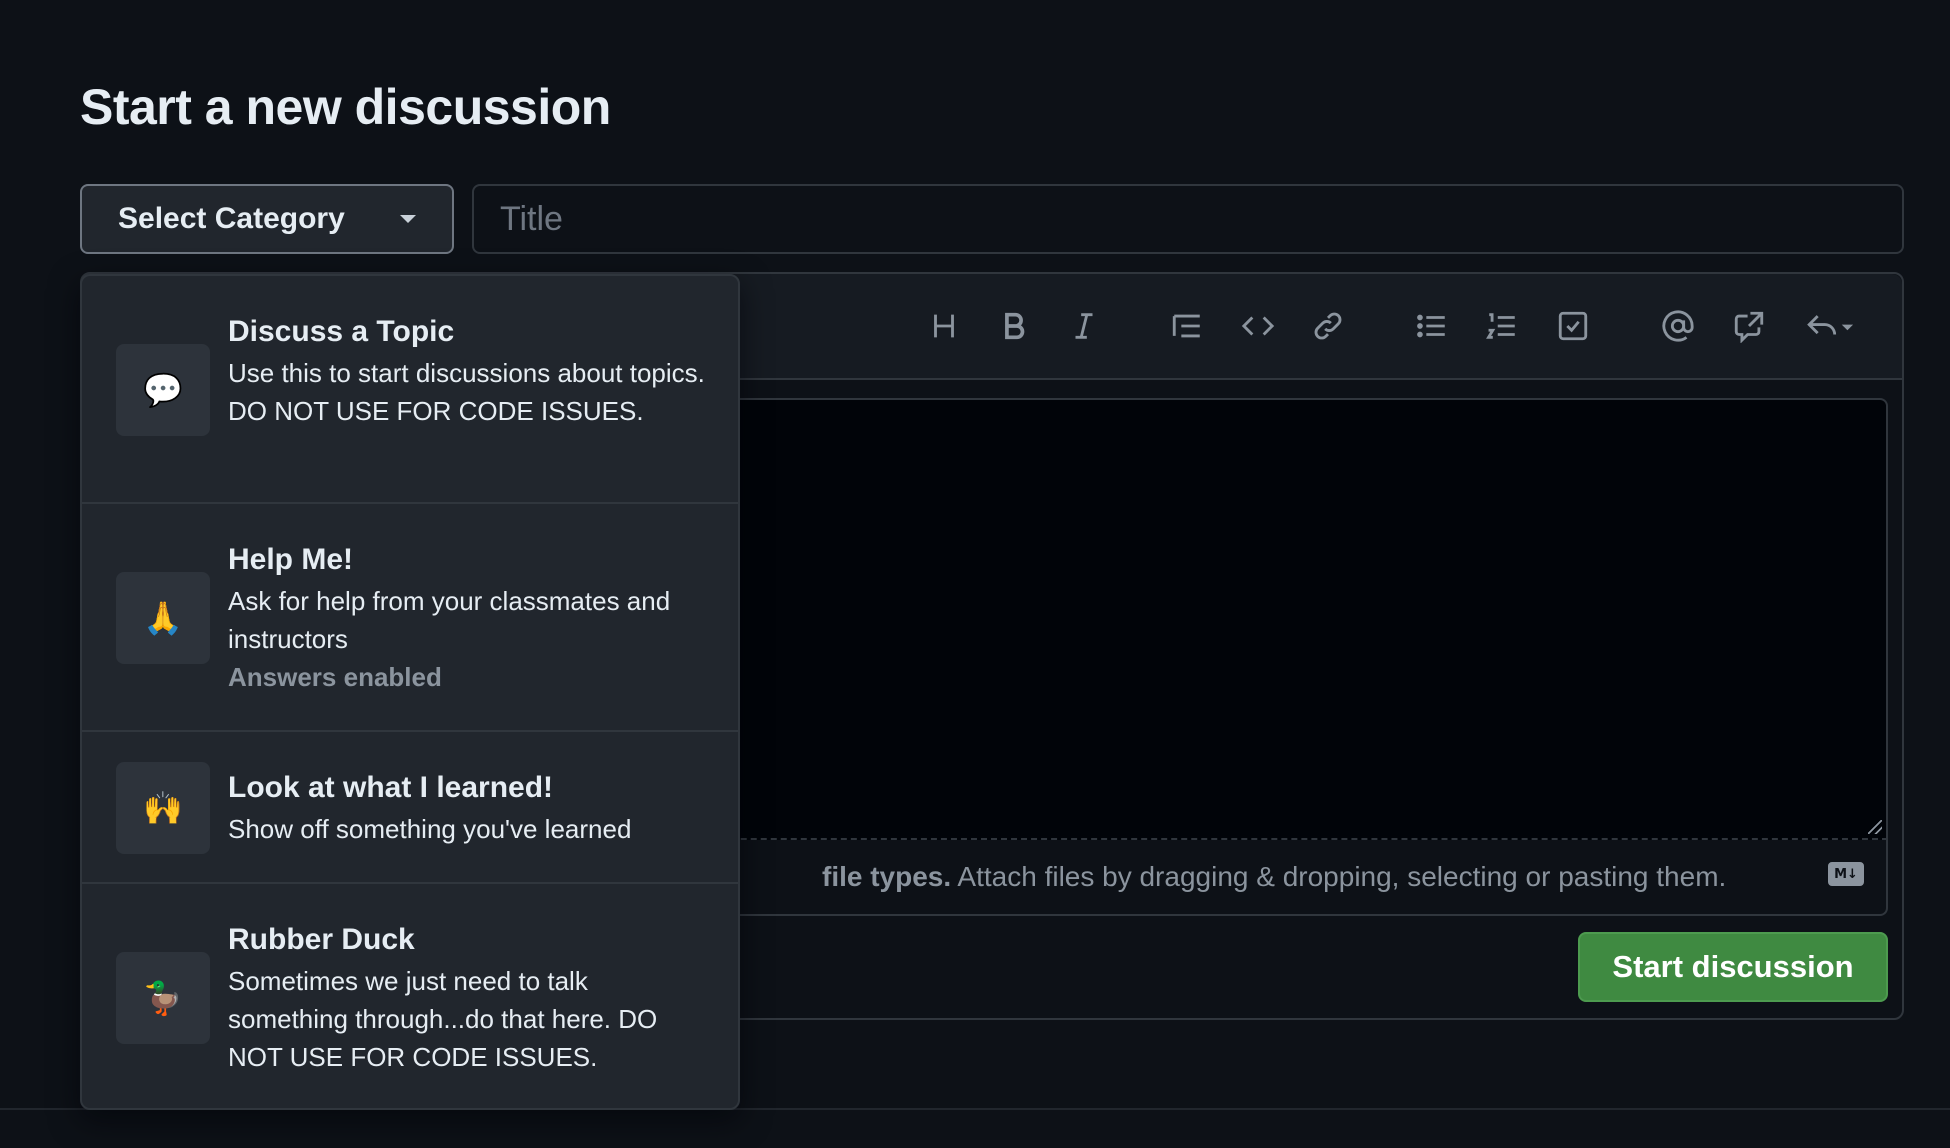  What do you see at coordinates (887, 876) in the screenshot?
I see `attachment-file-types: file types.` at bounding box center [887, 876].